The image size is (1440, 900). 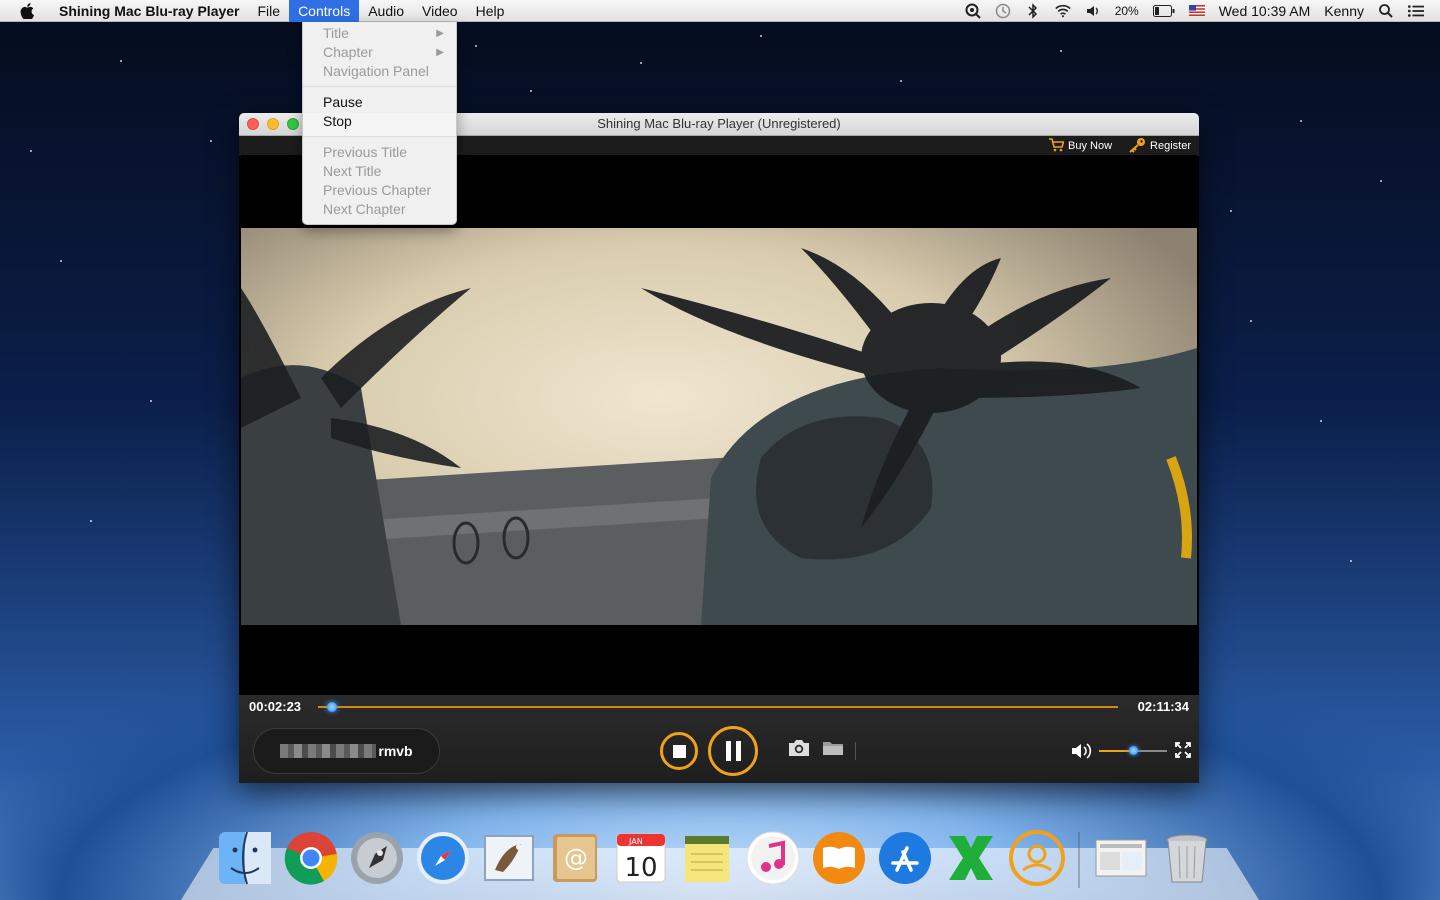 I want to click on menu-item-title-label: Title, so click(x=336, y=33).